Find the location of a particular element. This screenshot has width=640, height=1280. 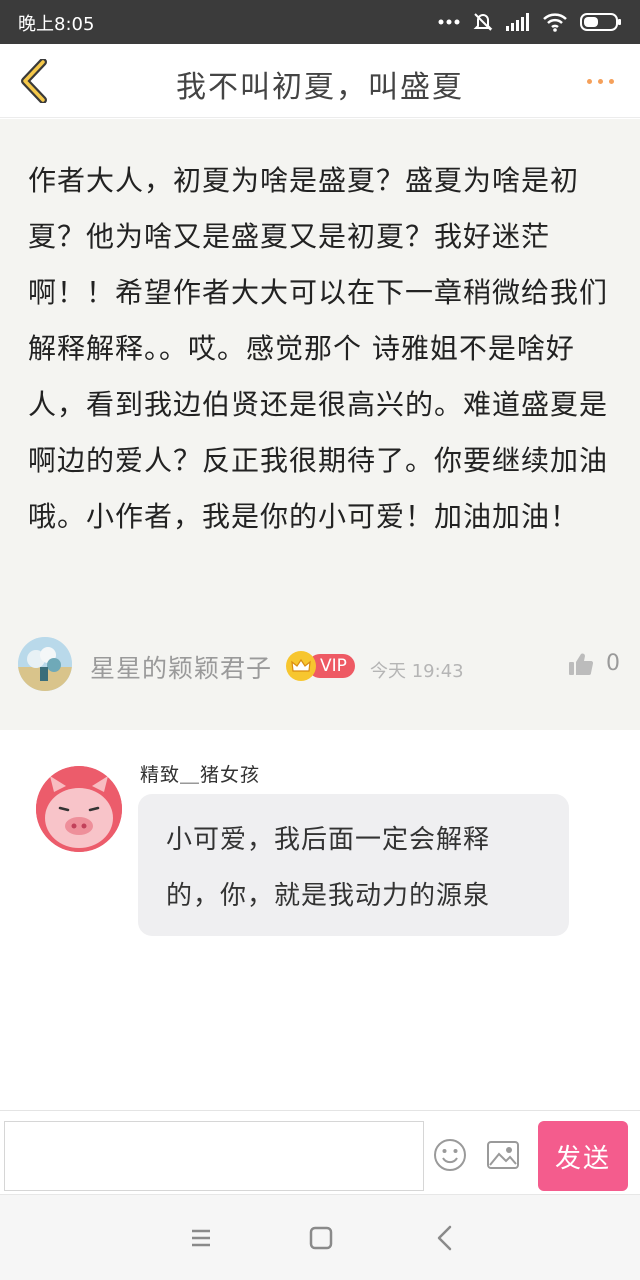

back-button is located at coordinates (34, 81).